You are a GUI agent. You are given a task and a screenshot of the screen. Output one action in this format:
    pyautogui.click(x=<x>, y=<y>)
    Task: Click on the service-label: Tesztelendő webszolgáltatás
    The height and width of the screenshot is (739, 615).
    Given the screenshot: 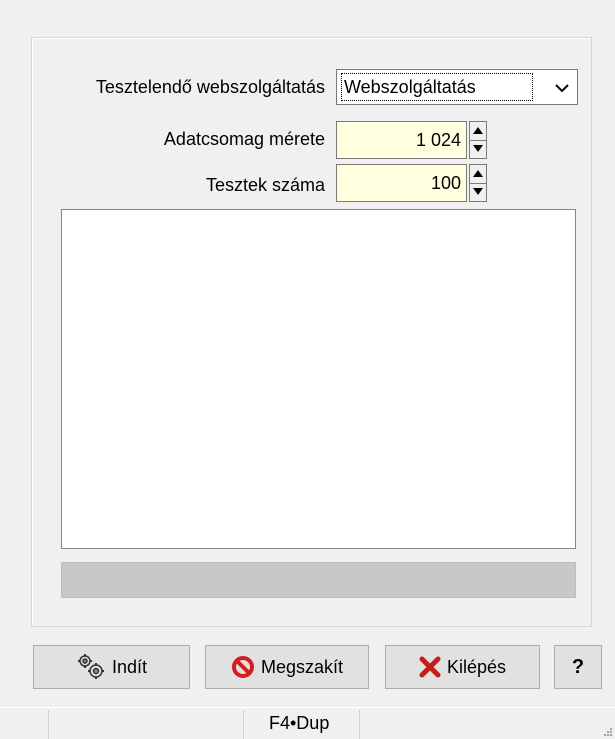 What is the action you would take?
    pyautogui.click(x=210, y=87)
    